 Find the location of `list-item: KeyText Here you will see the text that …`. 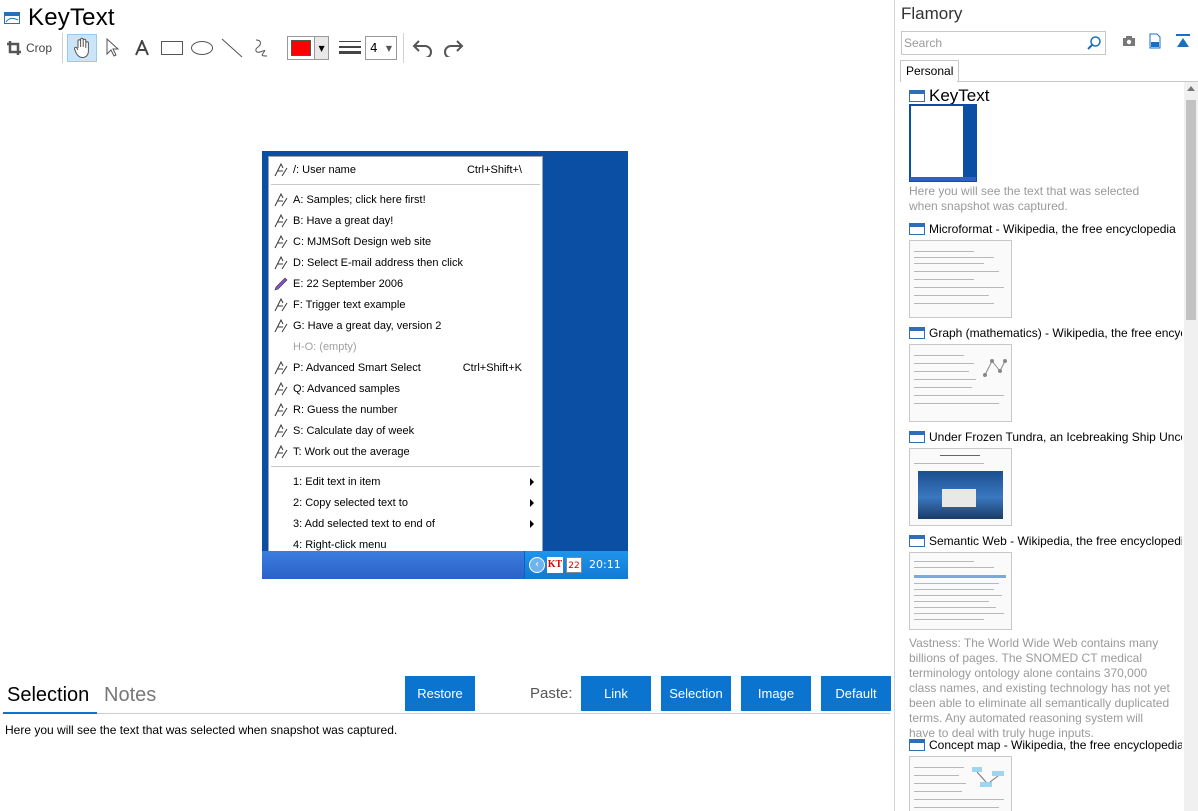

list-item: KeyText Here you will see the text that … is located at coordinates (1045, 153).